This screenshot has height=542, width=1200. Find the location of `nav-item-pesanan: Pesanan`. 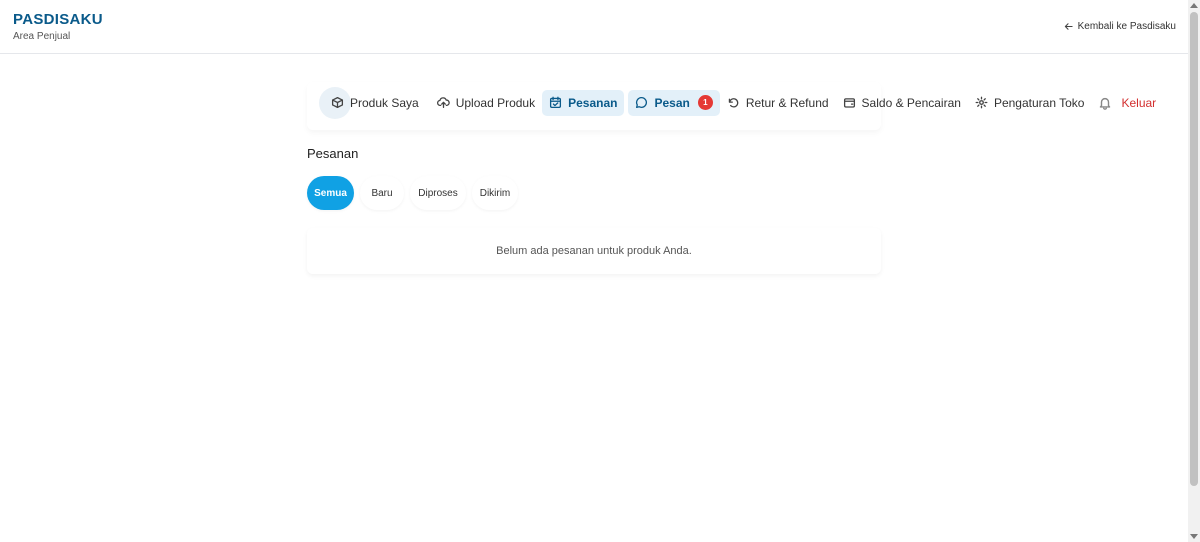

nav-item-pesanan: Pesanan is located at coordinates (583, 102).